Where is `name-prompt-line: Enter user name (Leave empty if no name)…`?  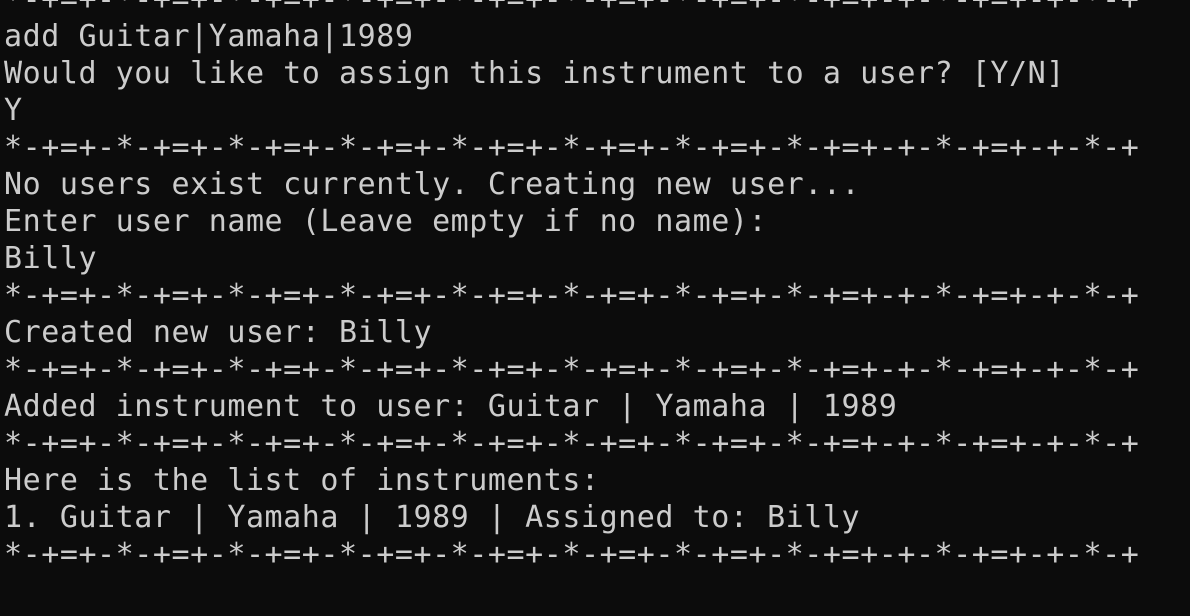 name-prompt-line: Enter user name (Leave empty if no name)… is located at coordinates (386, 221).